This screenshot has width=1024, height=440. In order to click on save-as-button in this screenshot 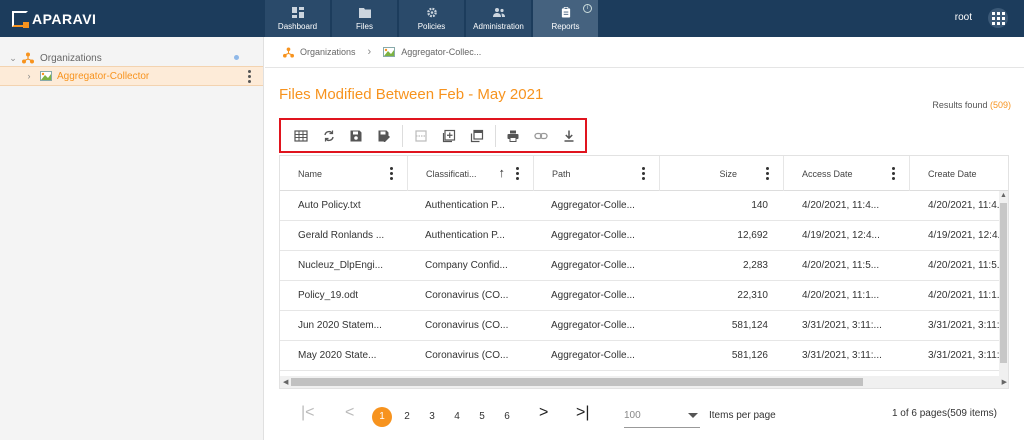, I will do `click(384, 136)`.